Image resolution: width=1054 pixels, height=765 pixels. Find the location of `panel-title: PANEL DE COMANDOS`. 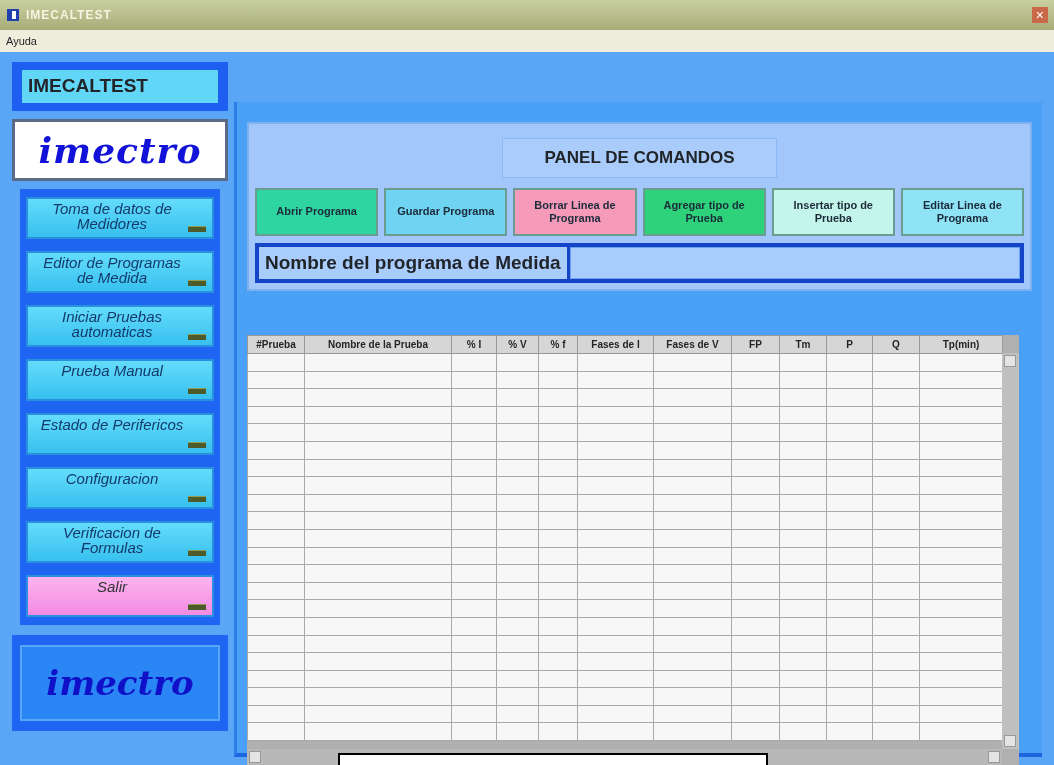

panel-title: PANEL DE COMANDOS is located at coordinates (639, 158).